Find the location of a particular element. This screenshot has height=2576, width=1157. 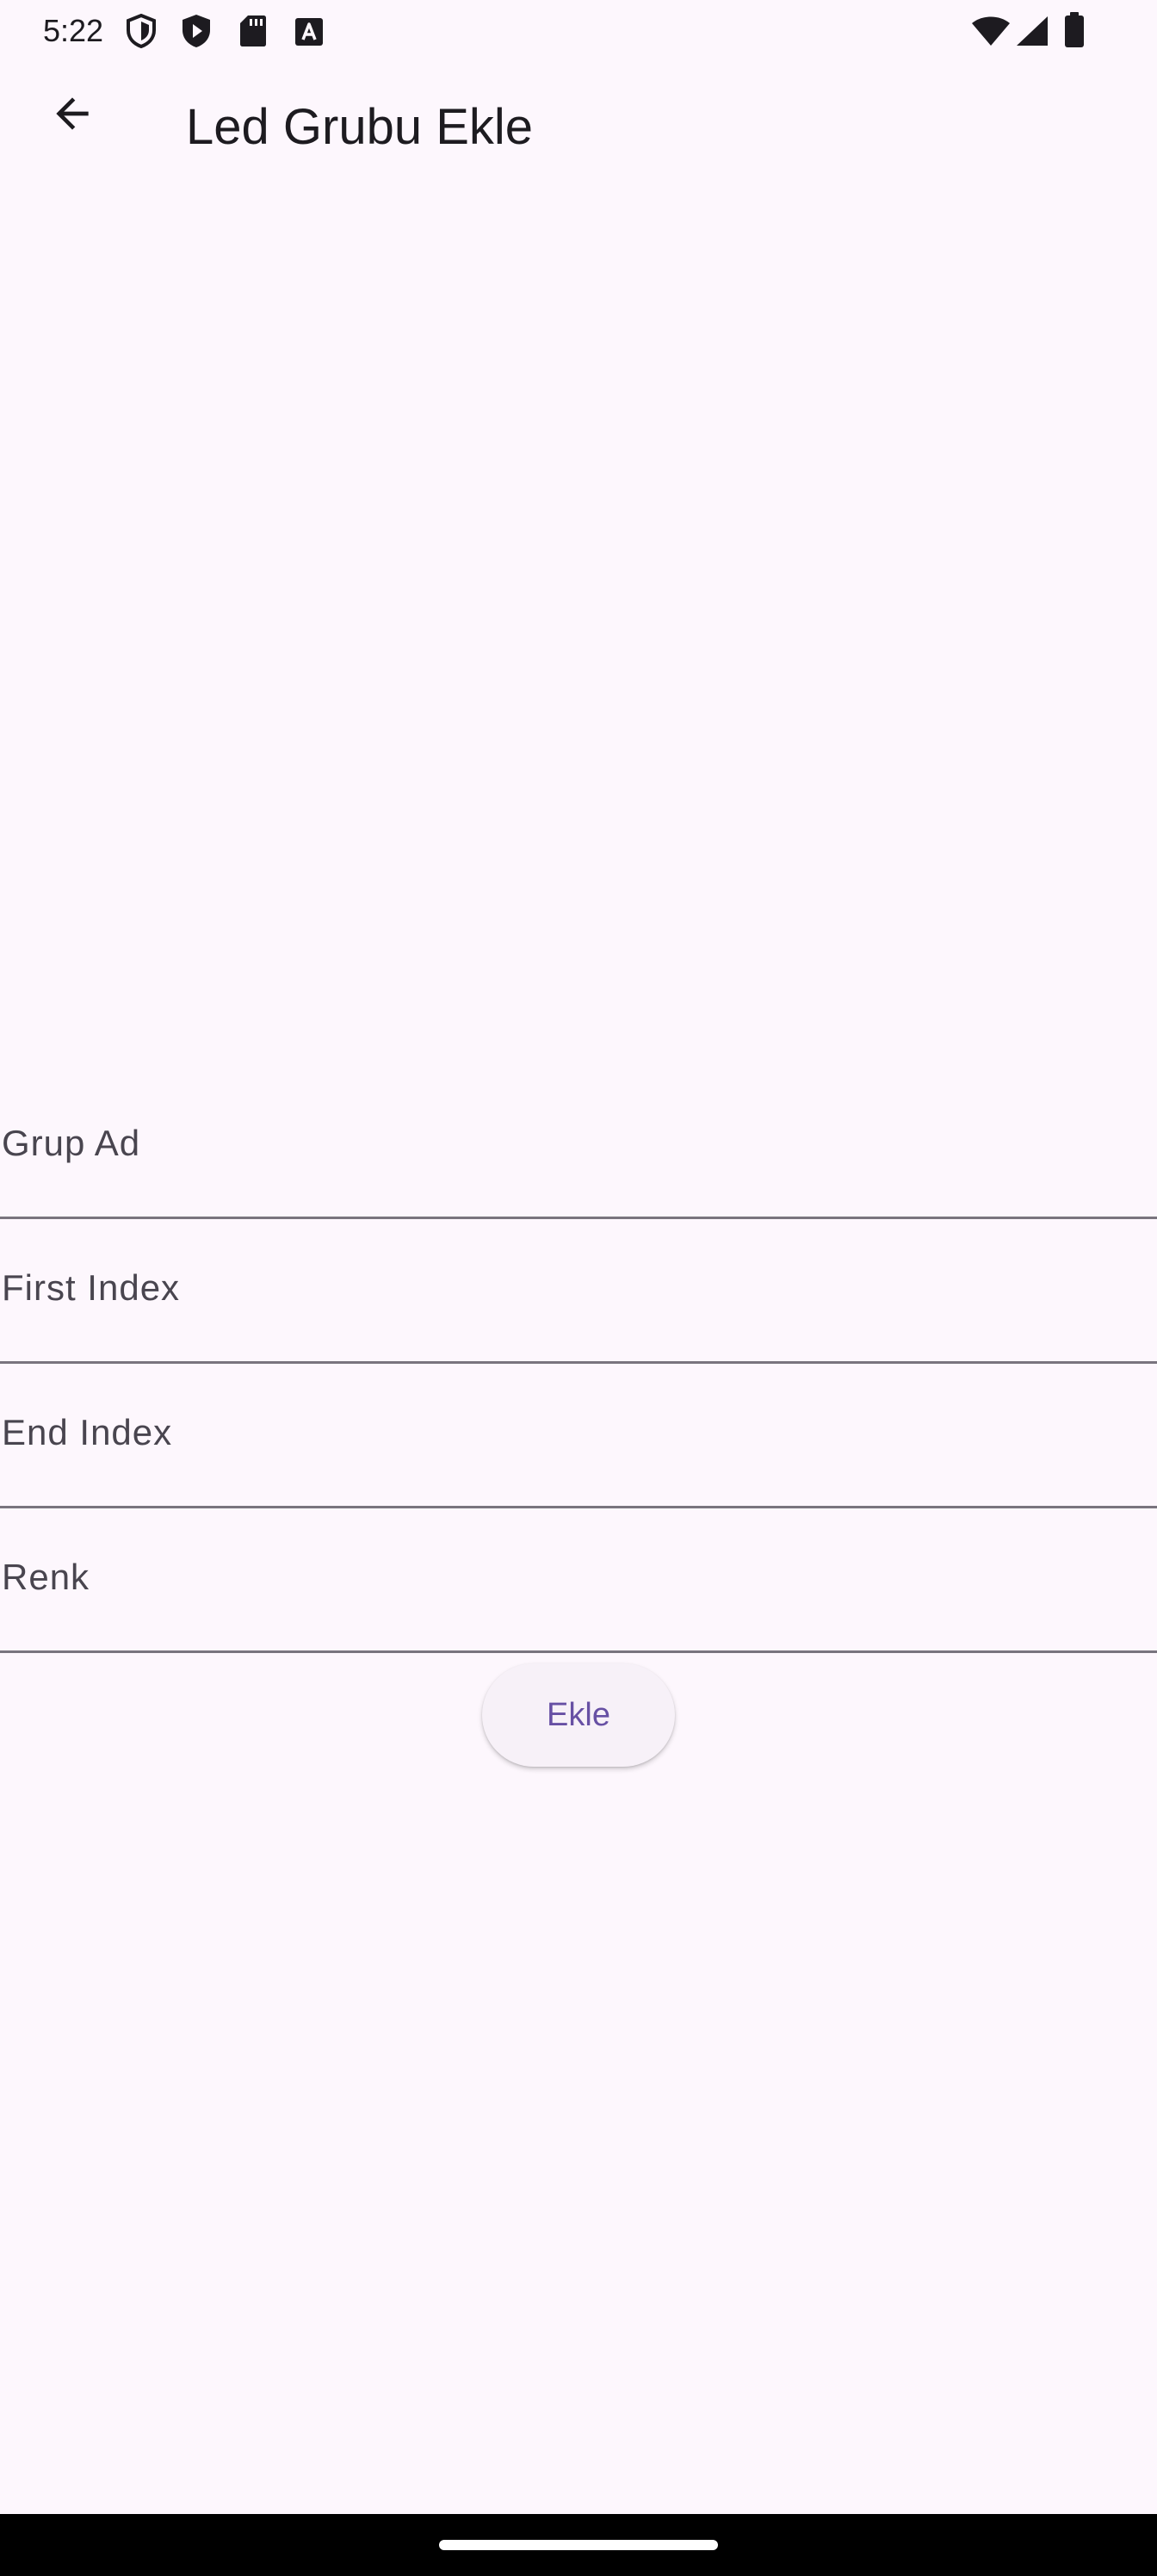

keyboard-a-icon is located at coordinates (309, 32).